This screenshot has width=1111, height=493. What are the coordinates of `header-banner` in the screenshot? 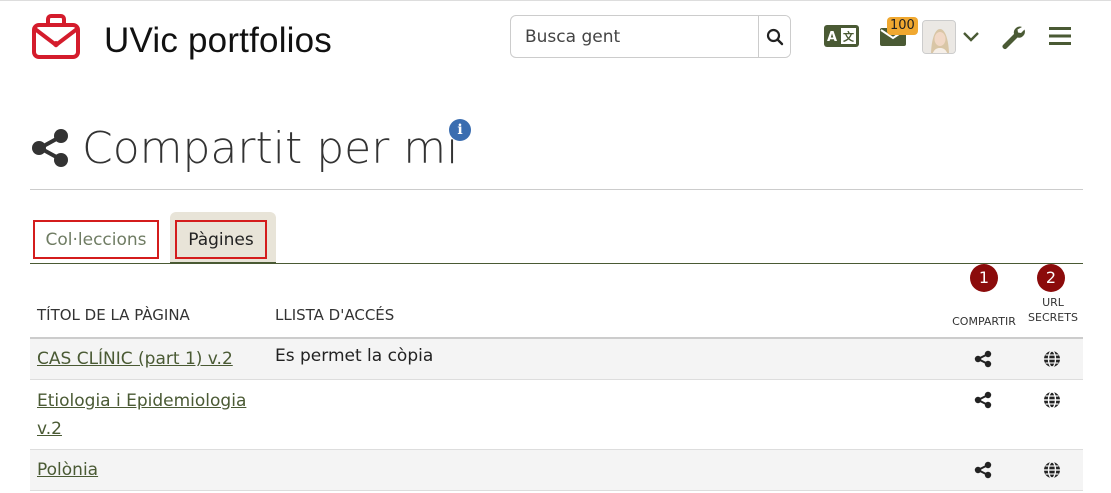 It's located at (555, 73).